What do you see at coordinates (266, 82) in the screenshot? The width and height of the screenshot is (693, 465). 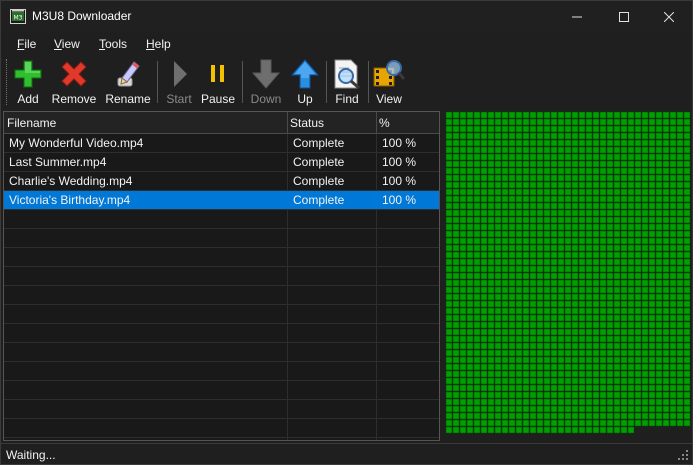 I see `move-down-button: Down` at bounding box center [266, 82].